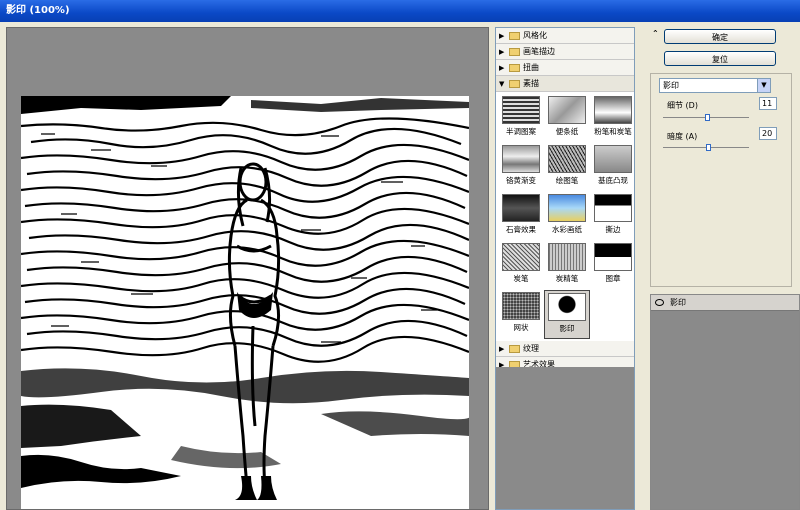 This screenshot has width=800, height=510. What do you see at coordinates (682, 136) in the screenshot?
I see `darkness-label: 暗度 (A)` at bounding box center [682, 136].